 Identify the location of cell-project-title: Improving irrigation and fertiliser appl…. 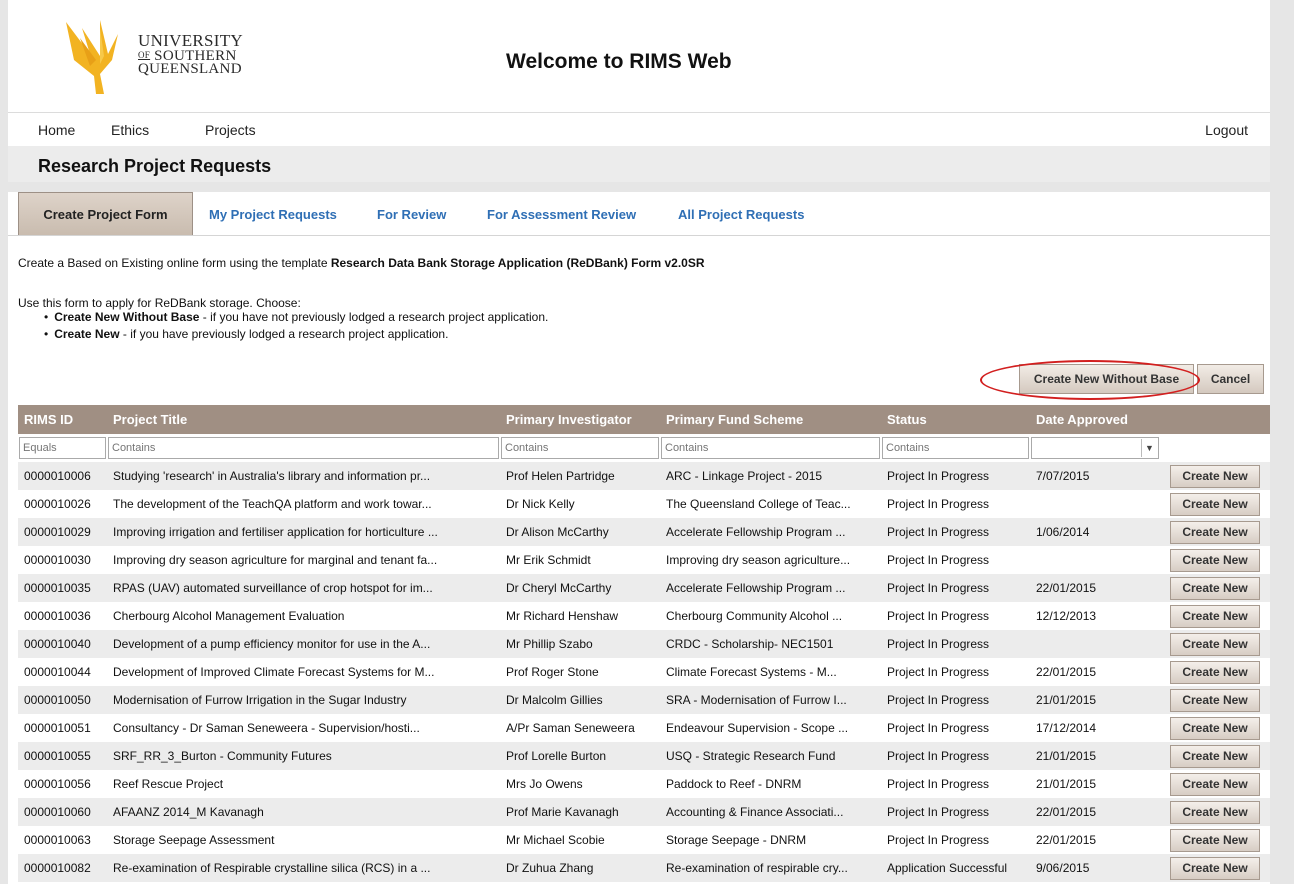
(303, 532).